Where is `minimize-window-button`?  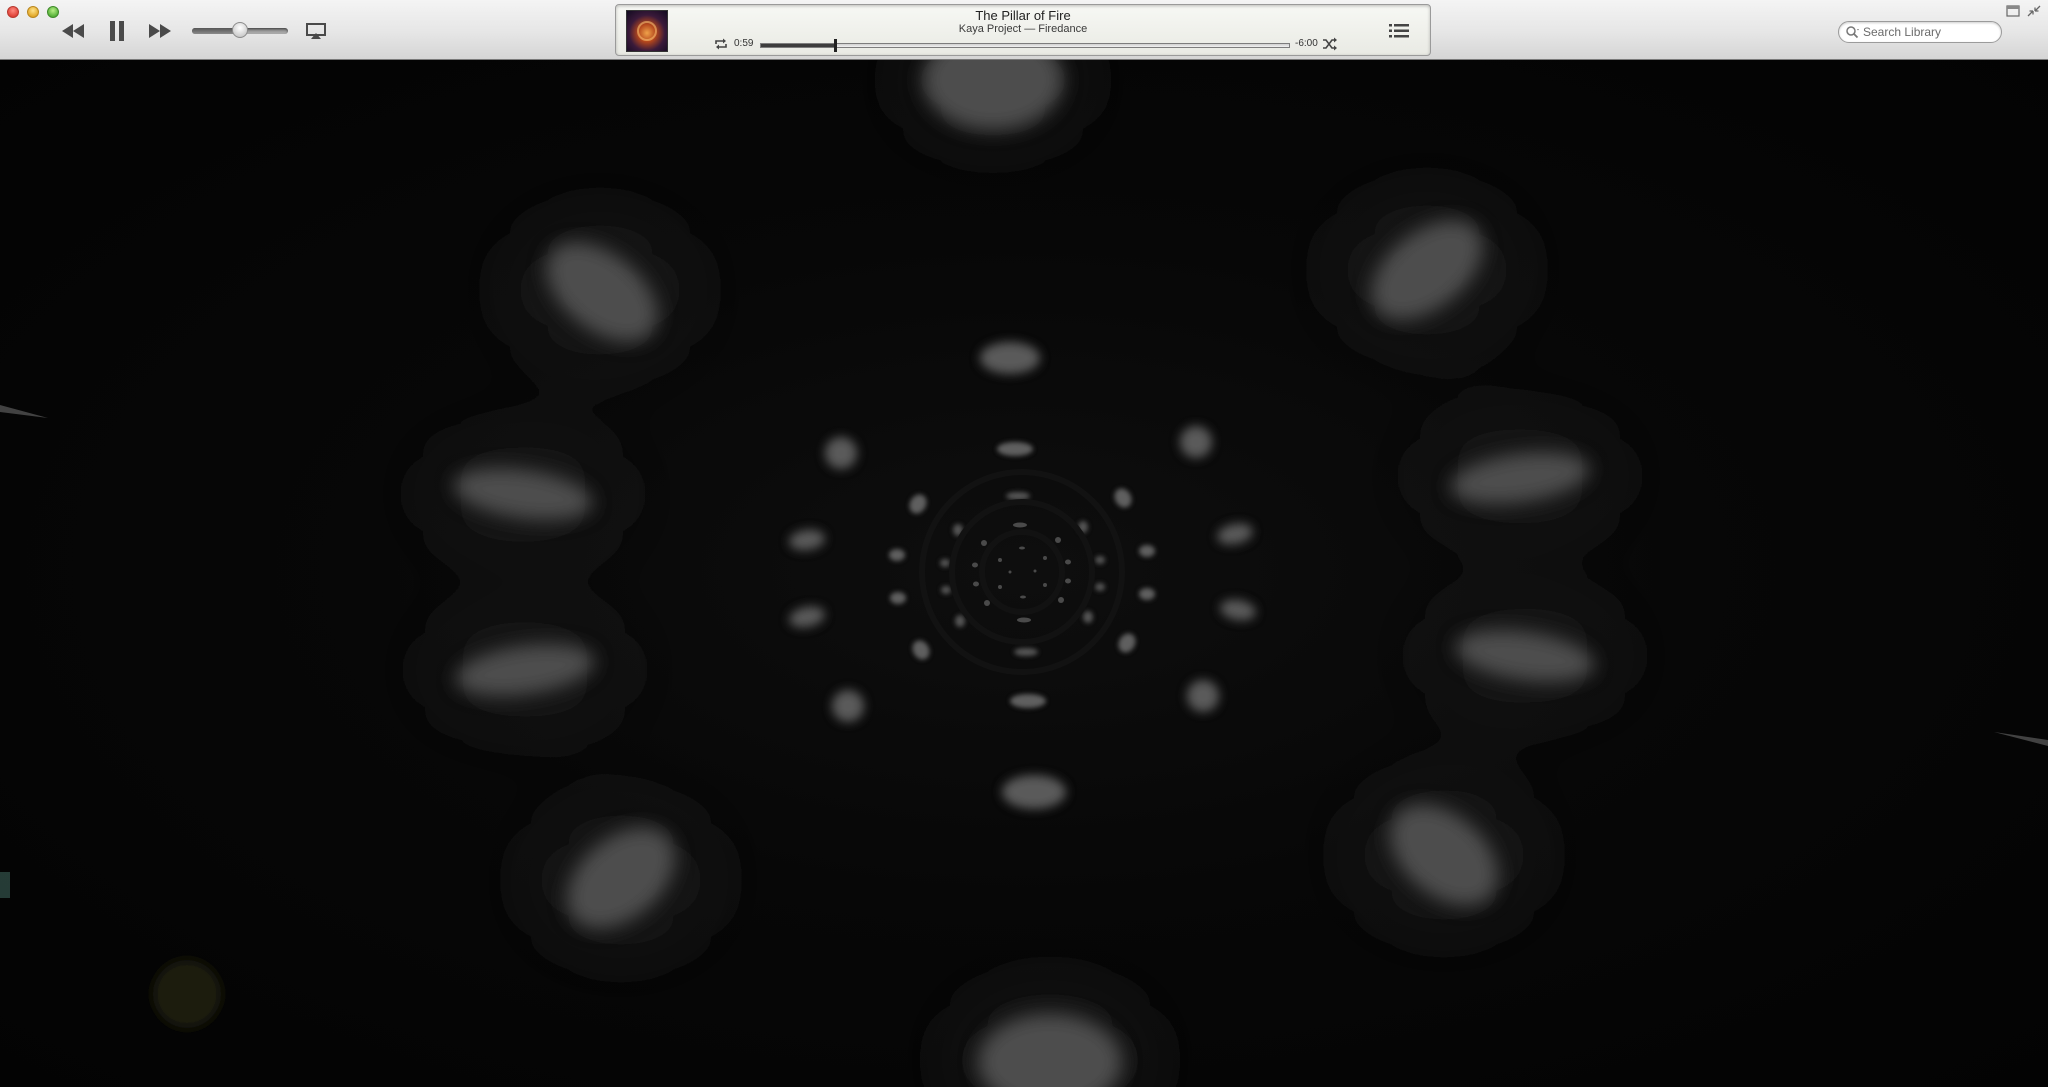 minimize-window-button is located at coordinates (33, 12).